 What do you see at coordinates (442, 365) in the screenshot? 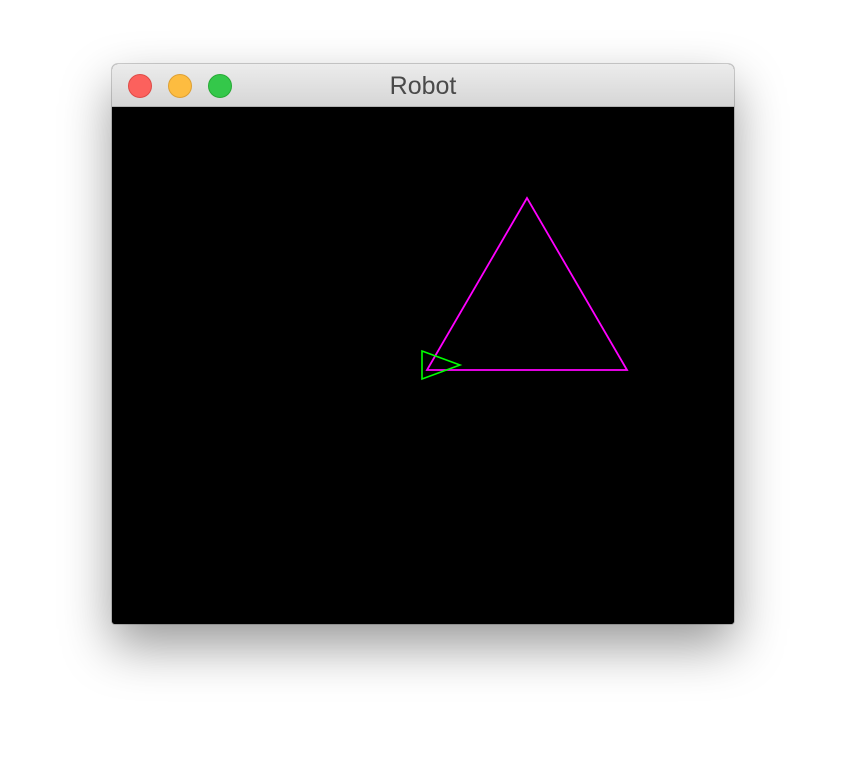
I see `robot-marker` at bounding box center [442, 365].